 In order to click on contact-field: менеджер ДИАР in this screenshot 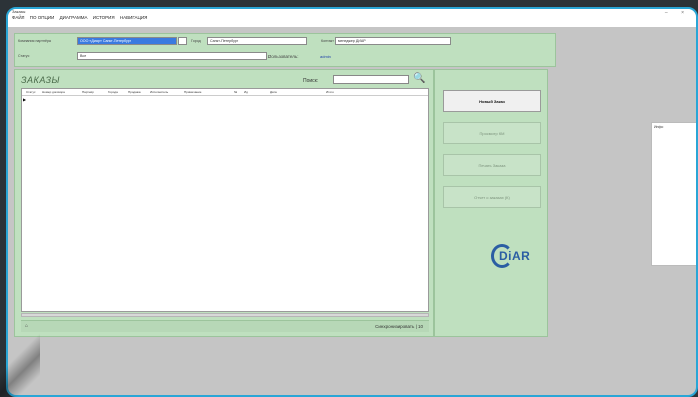, I will do `click(393, 41)`.